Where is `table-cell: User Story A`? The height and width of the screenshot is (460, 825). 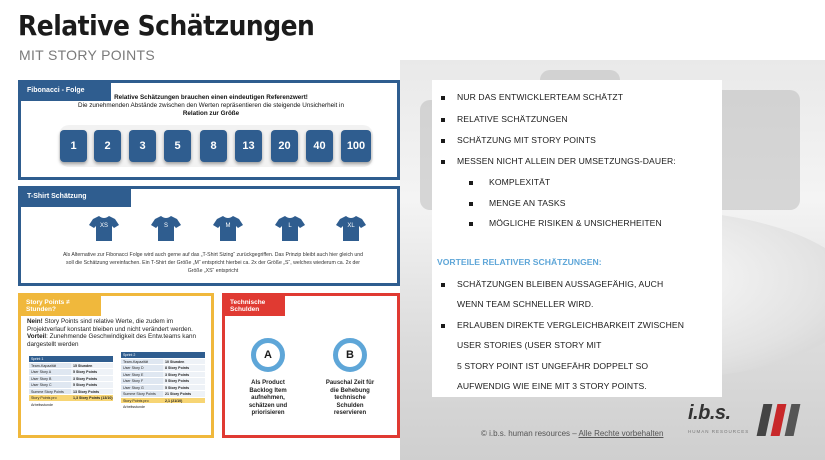 table-cell: User Story A is located at coordinates (50, 372).